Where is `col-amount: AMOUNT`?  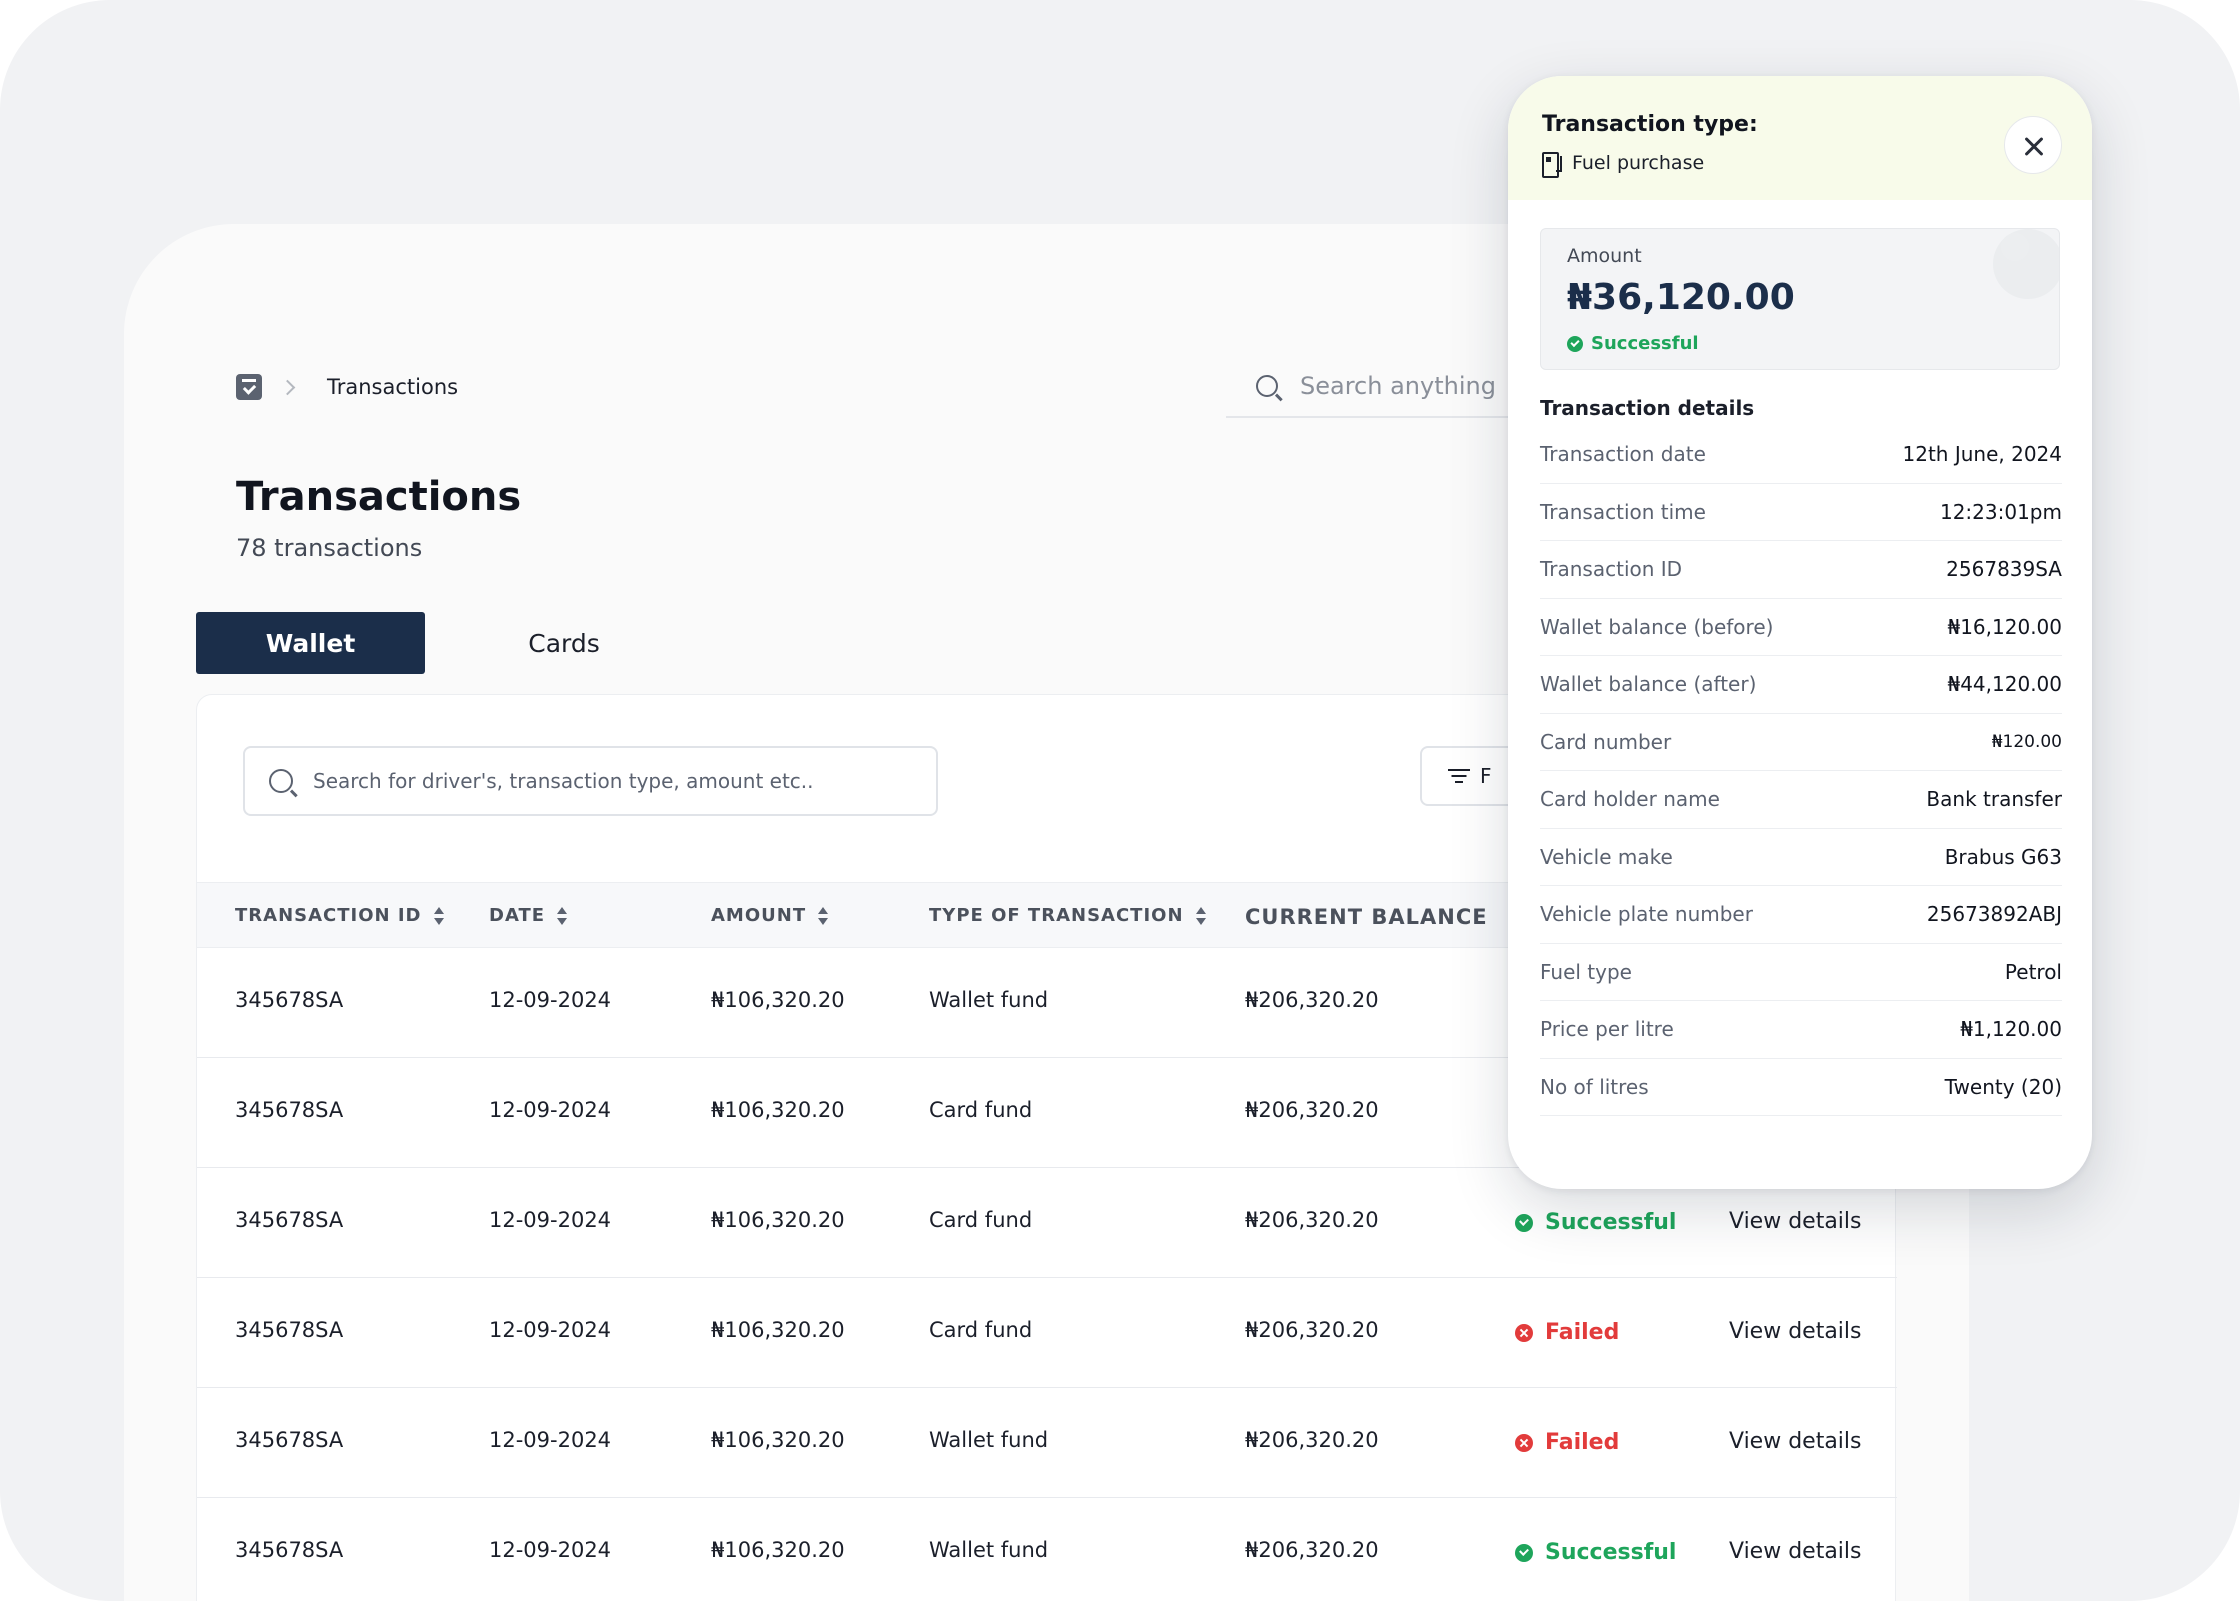
col-amount: AMOUNT is located at coordinates (770, 915).